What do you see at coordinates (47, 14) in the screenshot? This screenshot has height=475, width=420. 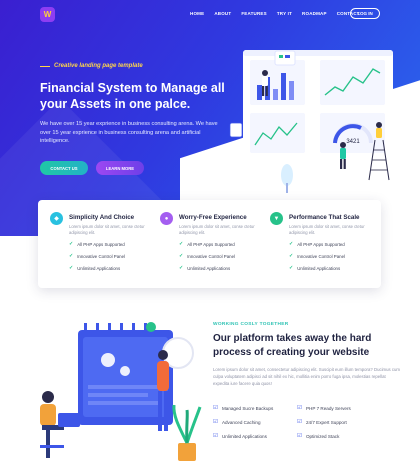 I see `logo: W` at bounding box center [47, 14].